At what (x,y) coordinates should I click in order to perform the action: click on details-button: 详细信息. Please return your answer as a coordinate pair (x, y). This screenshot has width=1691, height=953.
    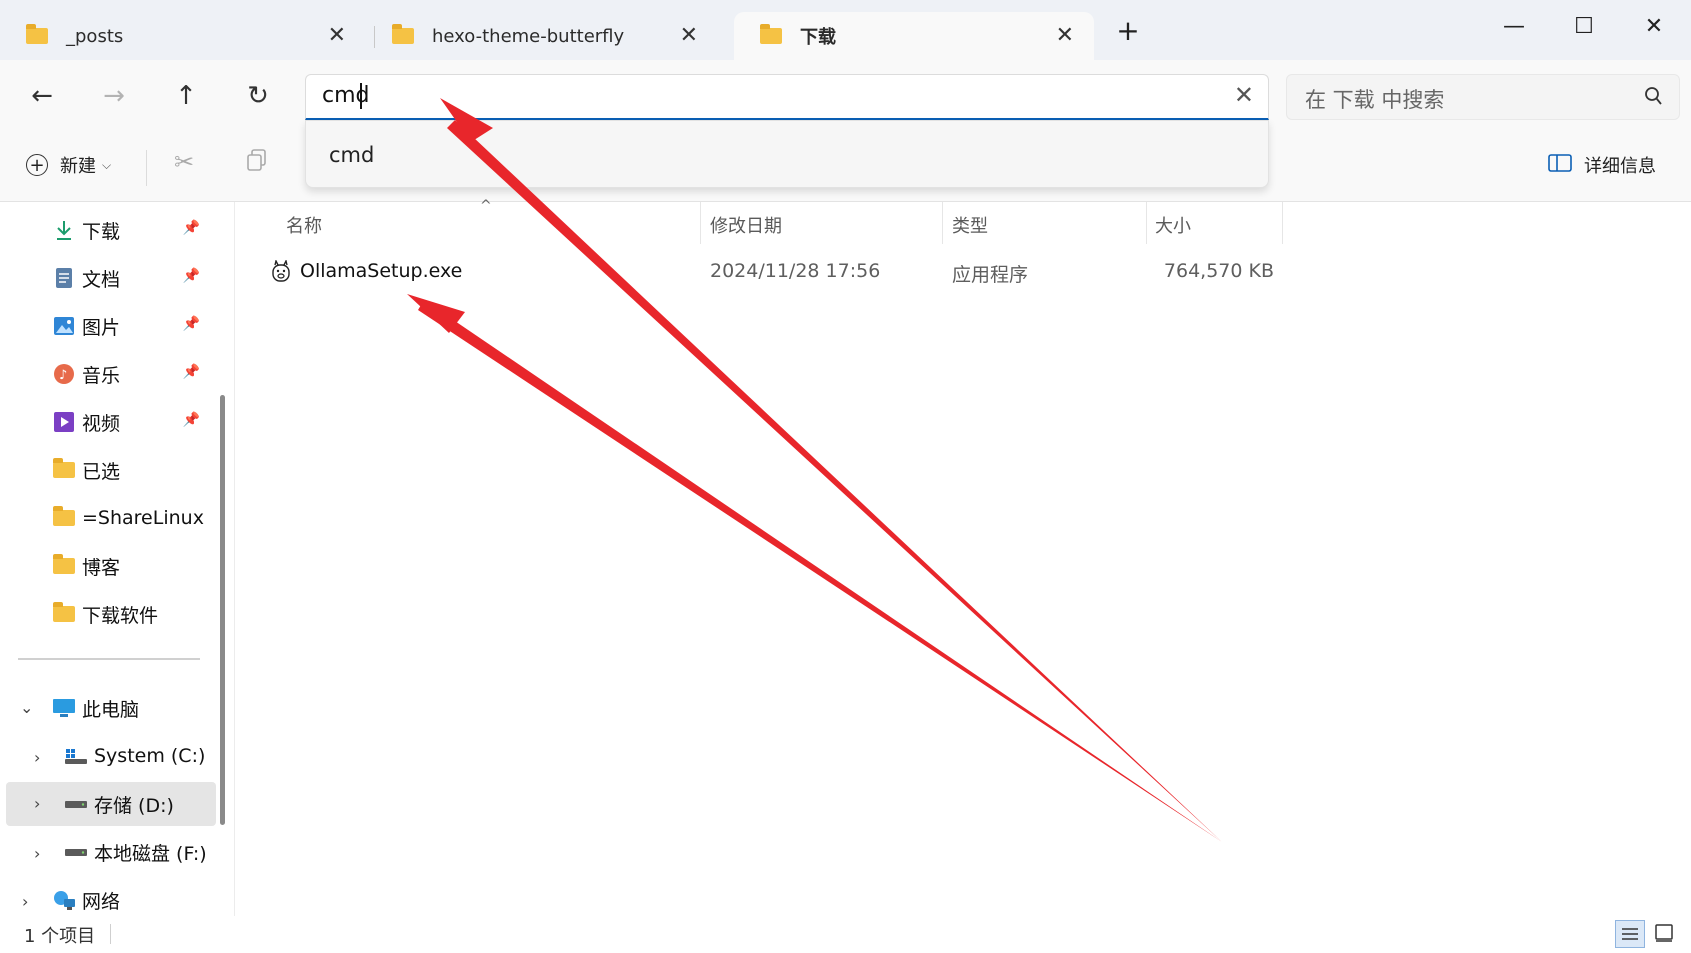
    Looking at the image, I should click on (1602, 165).